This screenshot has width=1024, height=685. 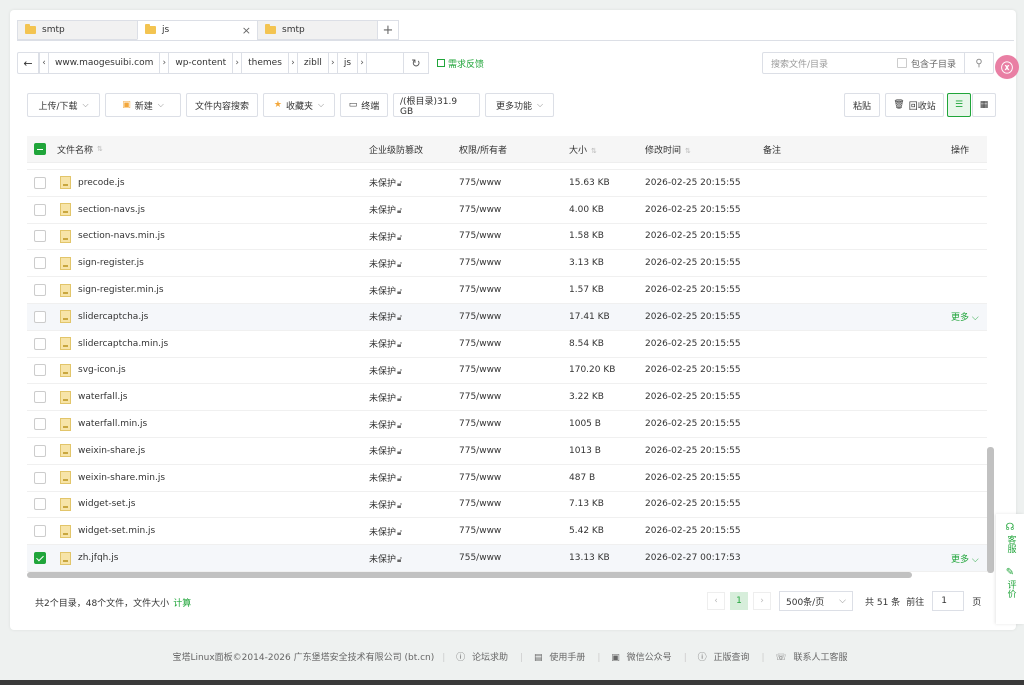 I want to click on next-page-button: ›, so click(x=762, y=601).